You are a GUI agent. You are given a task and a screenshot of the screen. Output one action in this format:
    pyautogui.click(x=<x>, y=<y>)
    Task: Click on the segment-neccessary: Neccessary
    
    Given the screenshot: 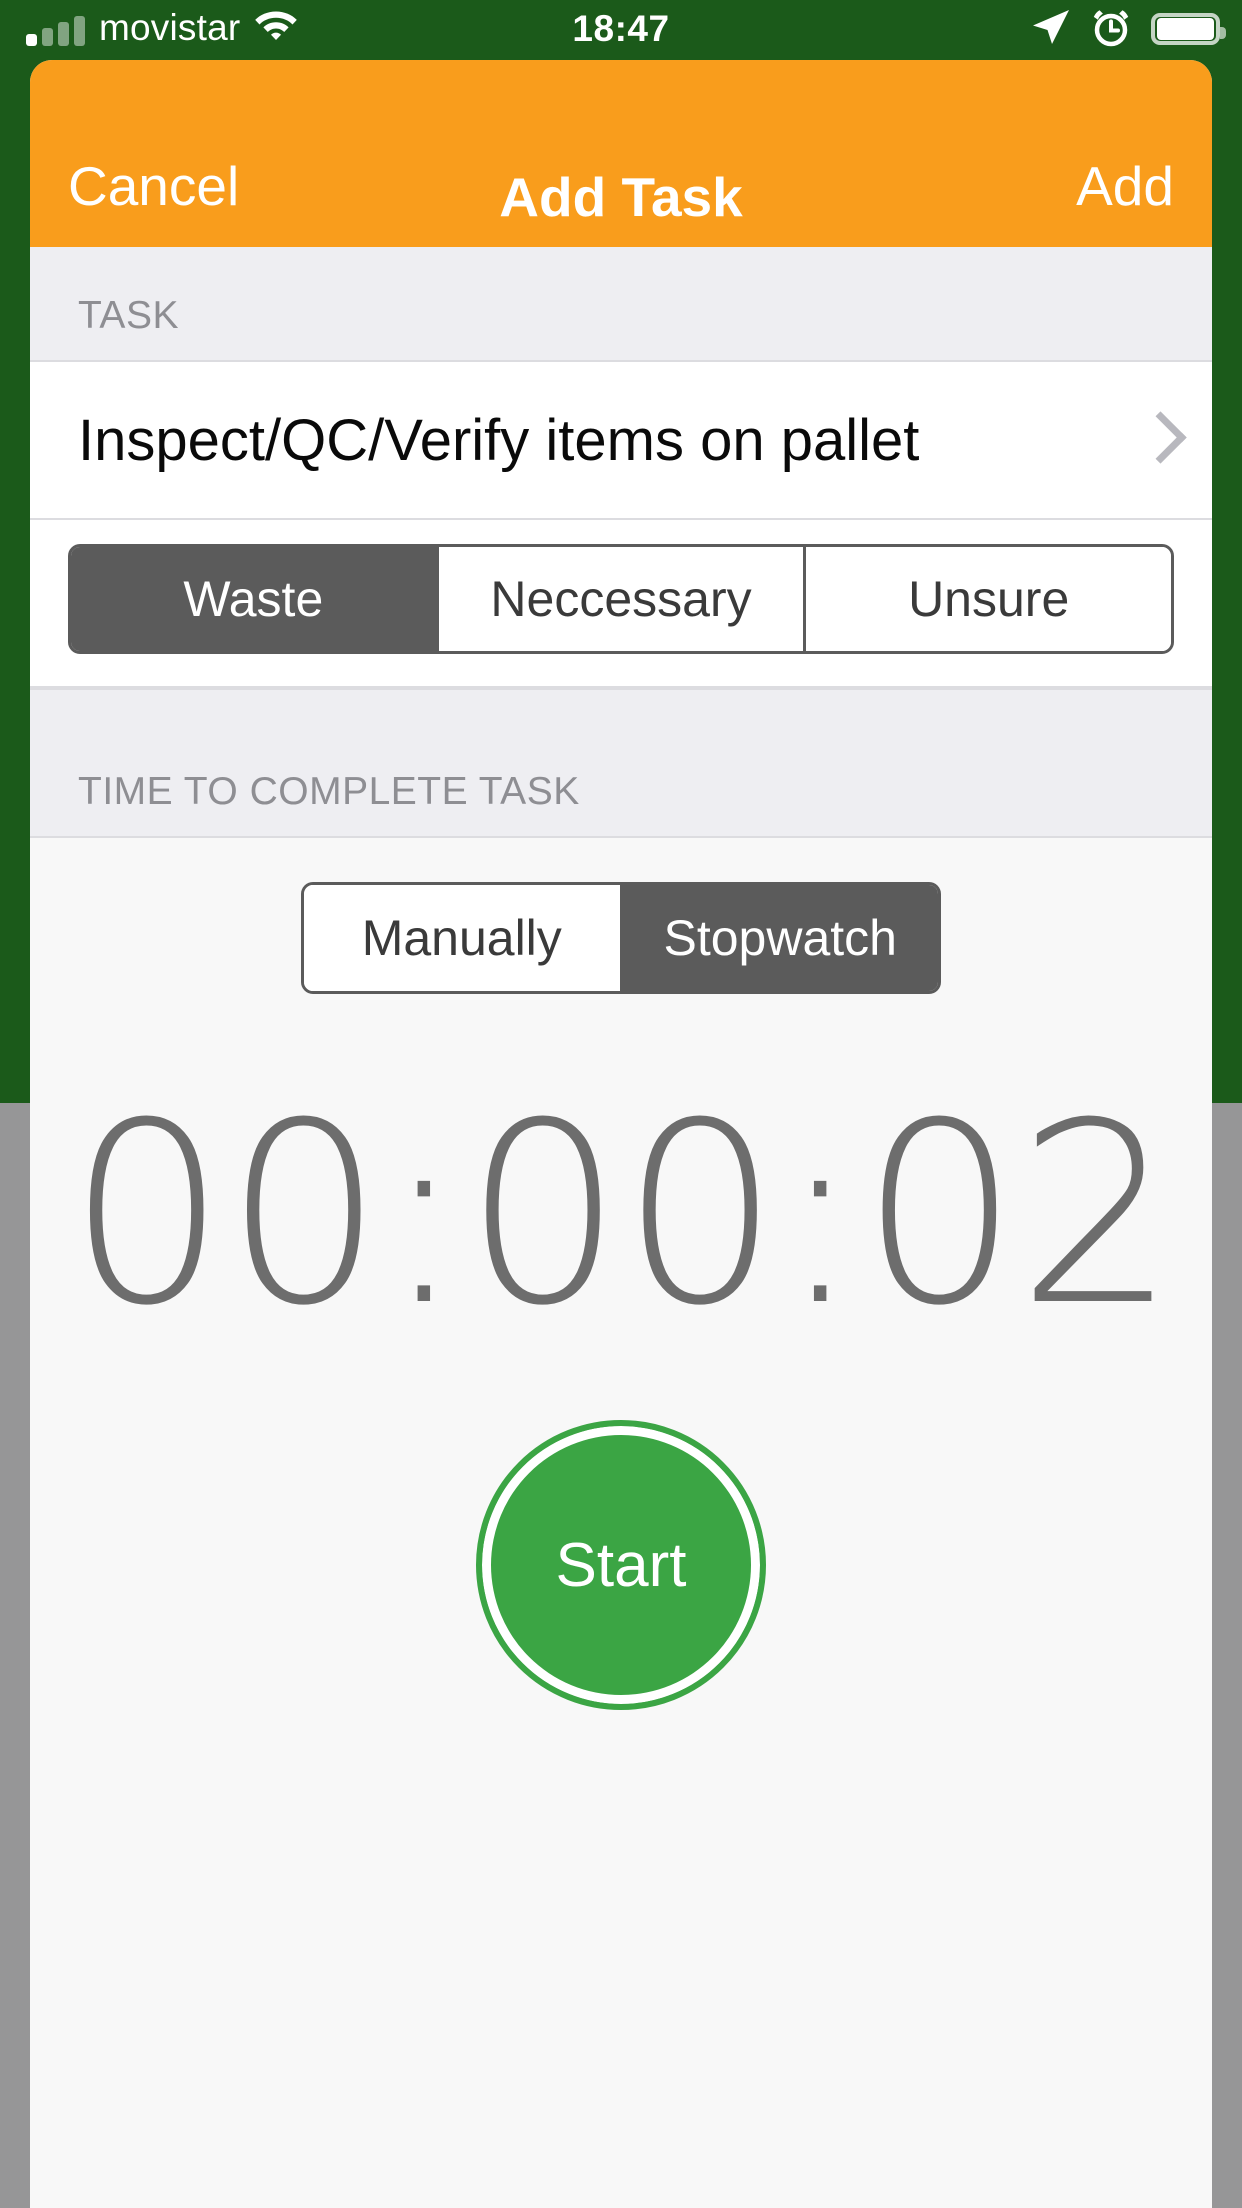 What is the action you would take?
    pyautogui.click(x=622, y=599)
    